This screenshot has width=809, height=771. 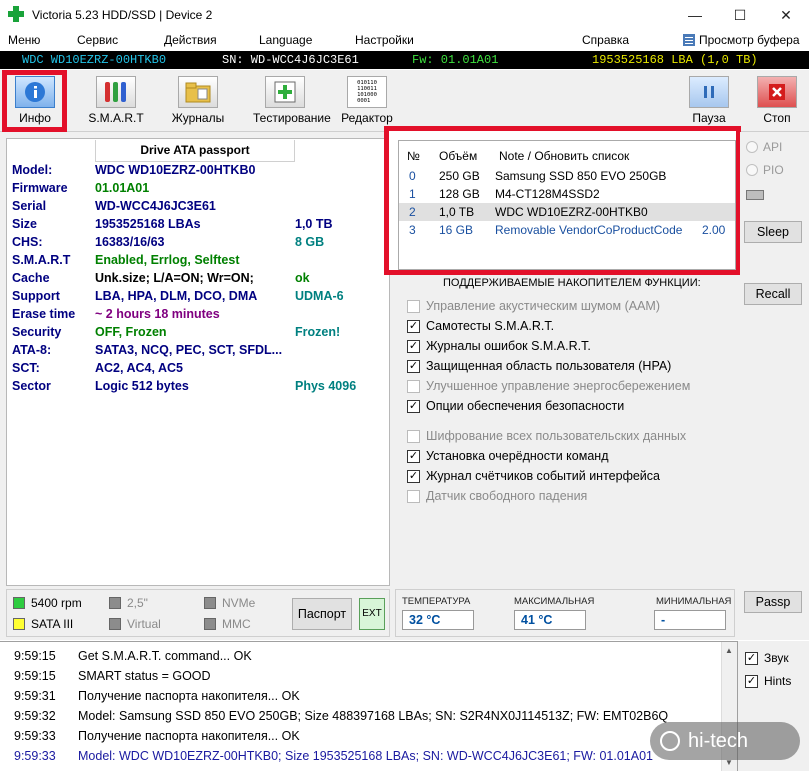 What do you see at coordinates (19, 624) in the screenshot?
I see `sata-led` at bounding box center [19, 624].